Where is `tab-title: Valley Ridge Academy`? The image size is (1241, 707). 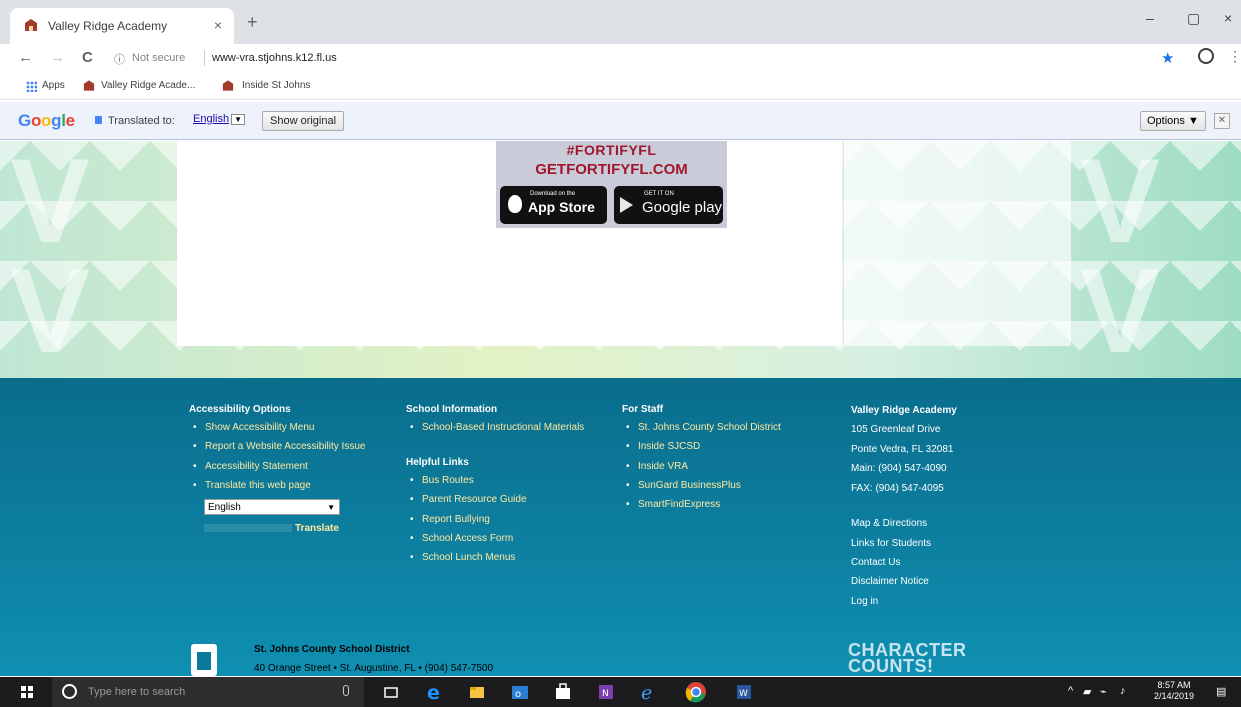
tab-title: Valley Ridge Academy is located at coordinates (108, 26).